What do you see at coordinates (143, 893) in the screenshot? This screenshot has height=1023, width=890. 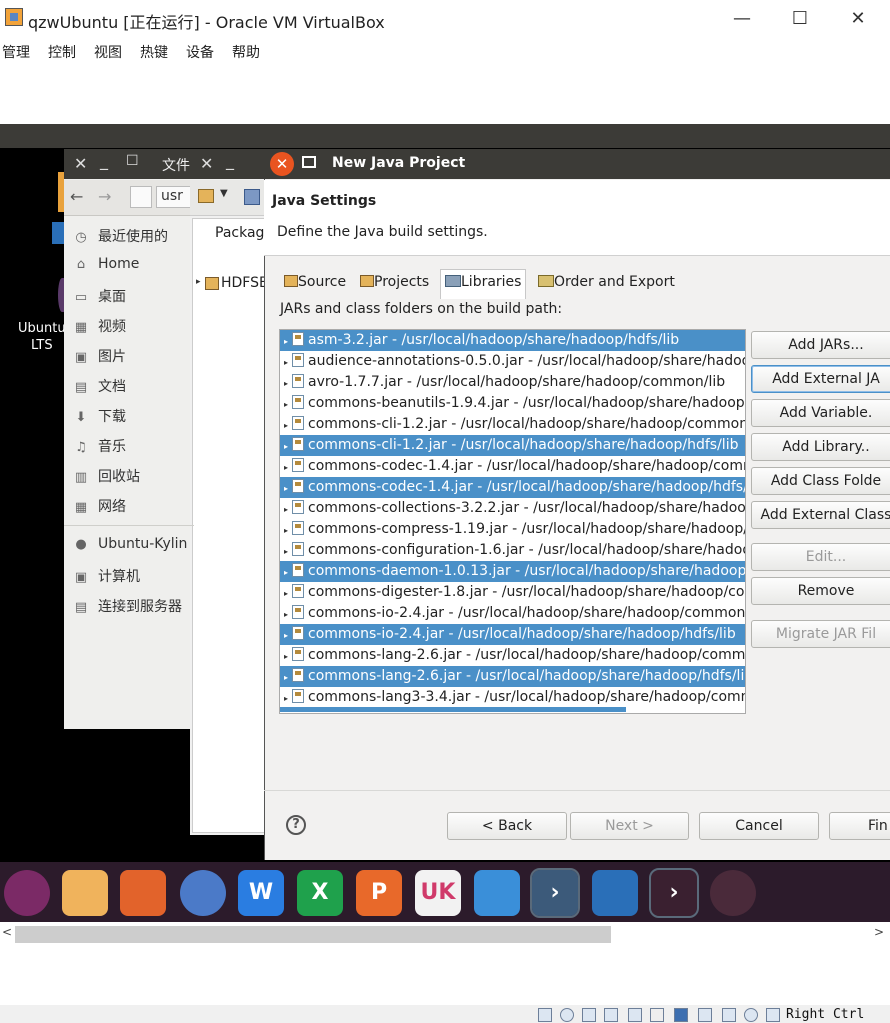 I see `firefox-icon` at bounding box center [143, 893].